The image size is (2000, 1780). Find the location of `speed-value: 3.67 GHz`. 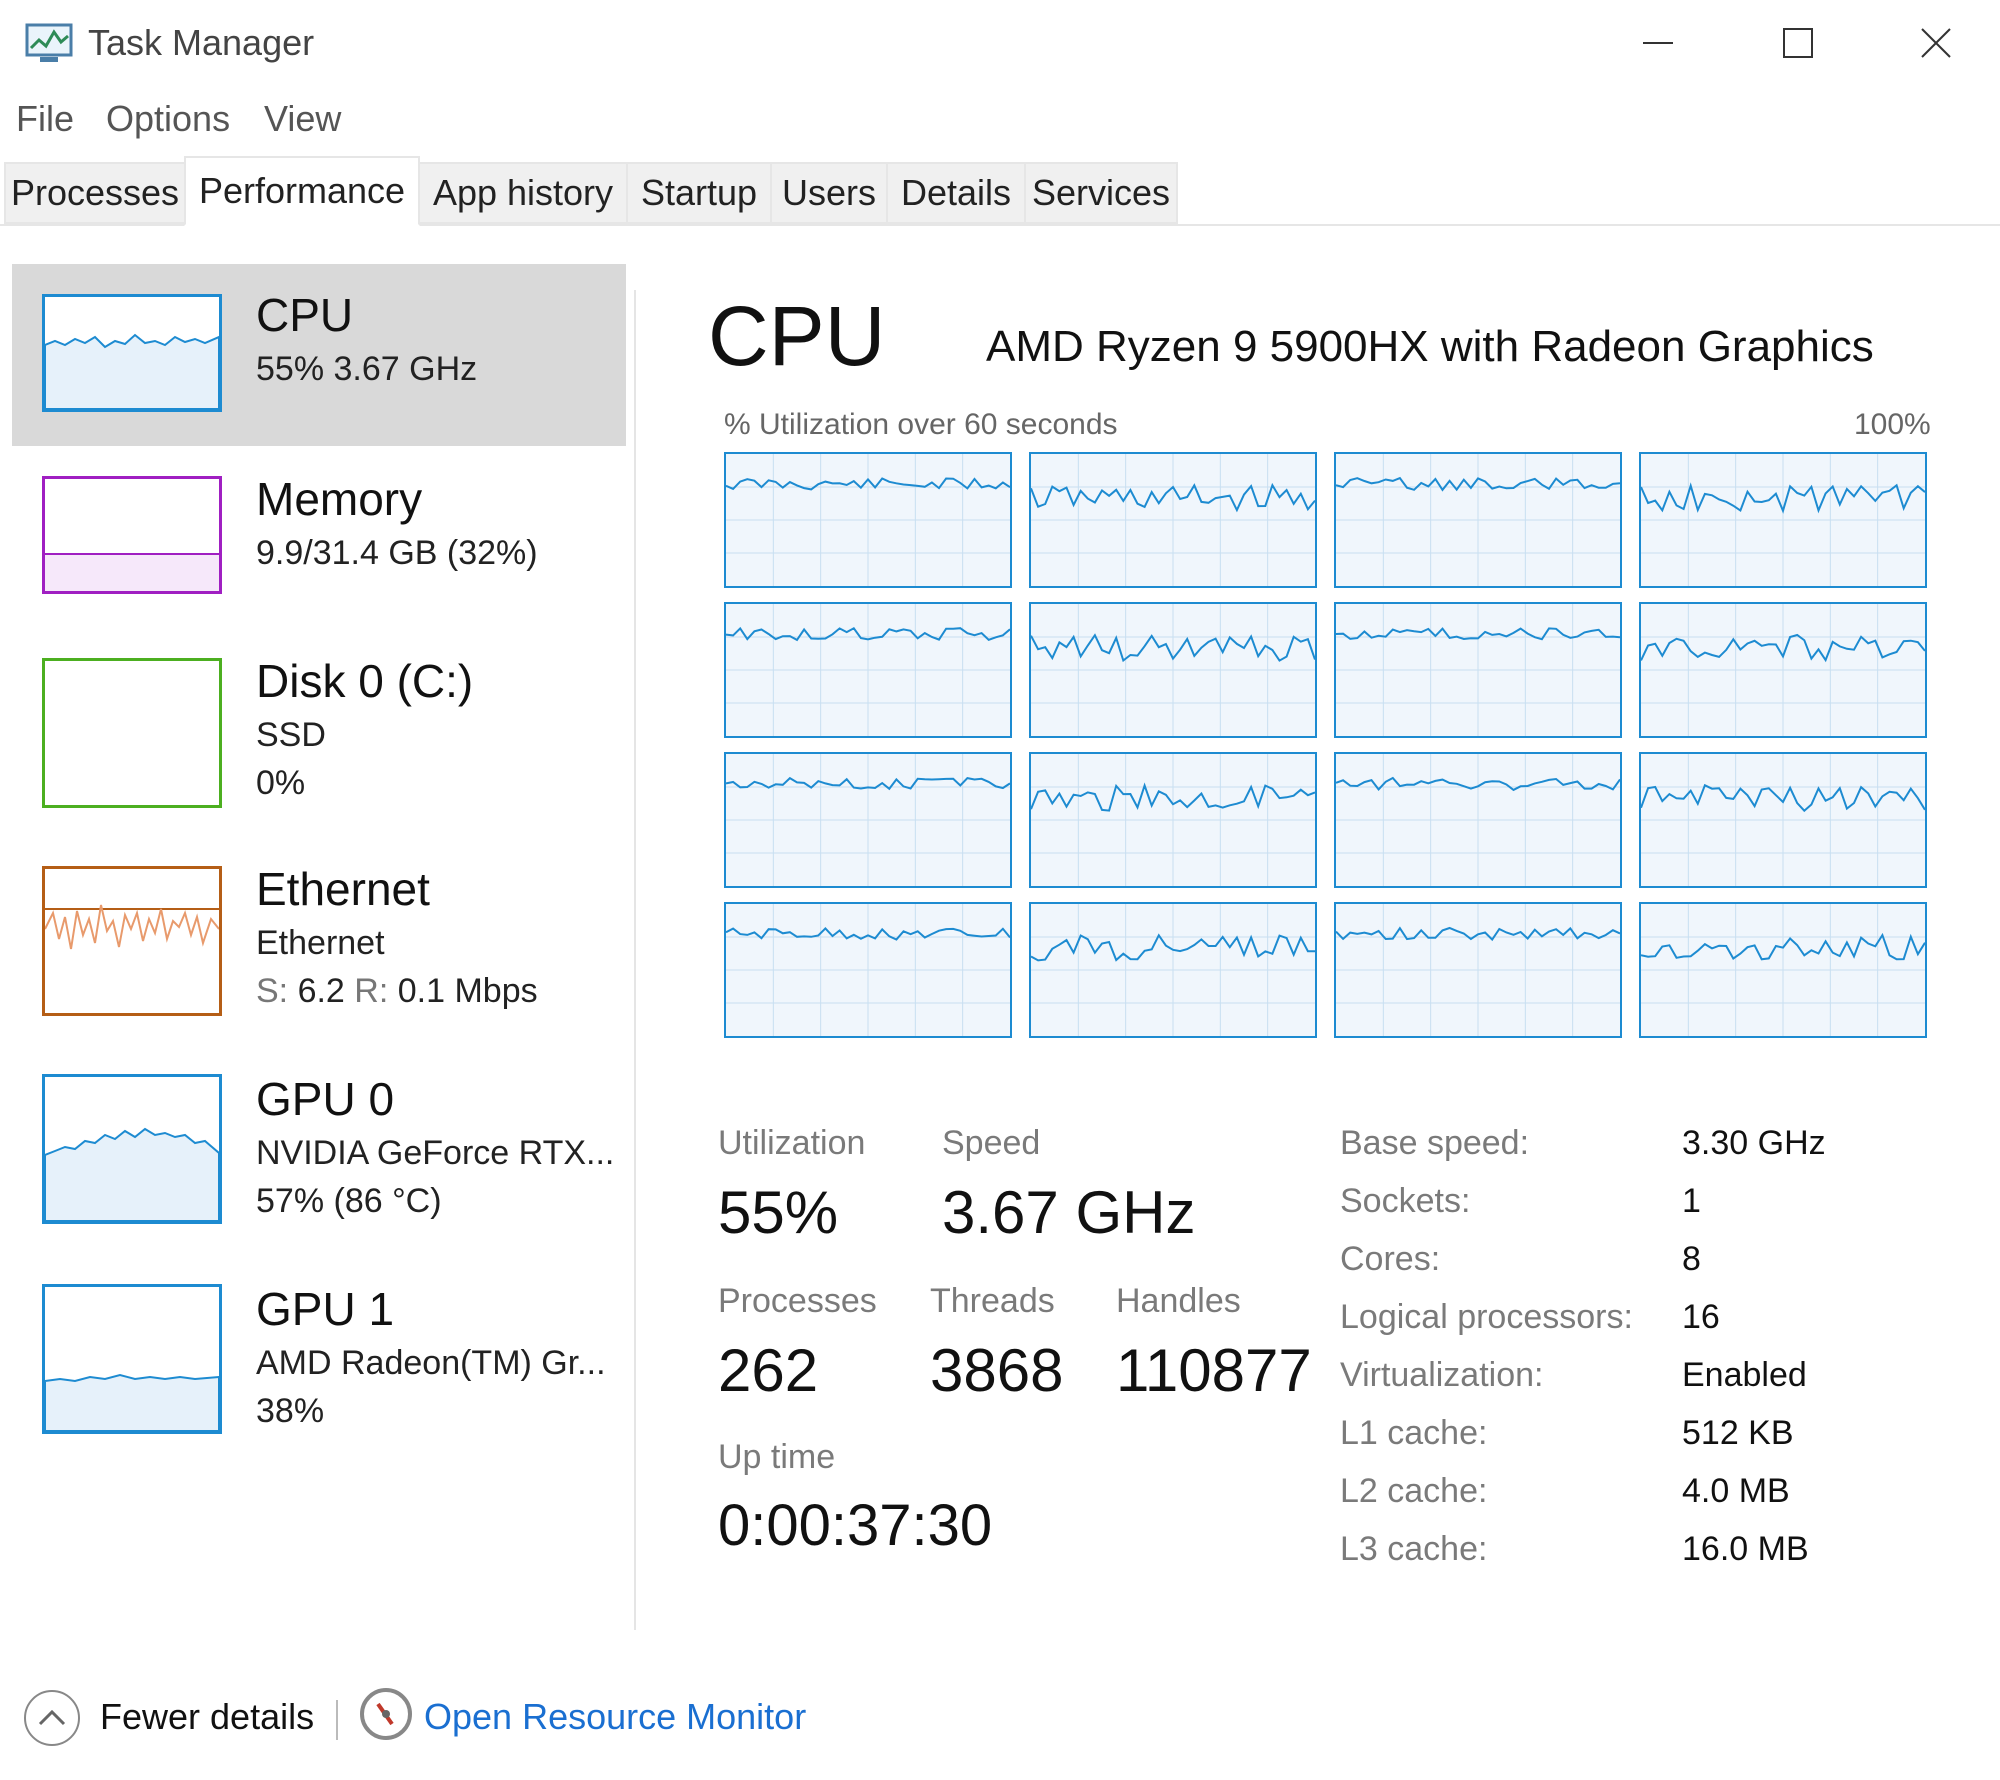

speed-value: 3.67 GHz is located at coordinates (1069, 1212).